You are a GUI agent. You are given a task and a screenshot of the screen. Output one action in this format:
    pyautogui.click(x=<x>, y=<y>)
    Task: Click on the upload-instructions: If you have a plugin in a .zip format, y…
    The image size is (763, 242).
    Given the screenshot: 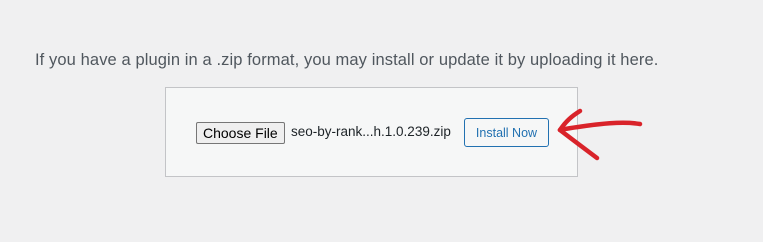 What is the action you would take?
    pyautogui.click(x=347, y=59)
    